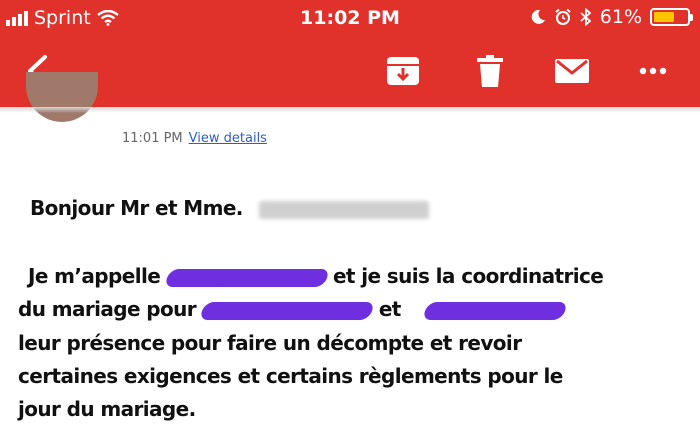 The height and width of the screenshot is (443, 700). I want to click on trash-icon, so click(490, 71).